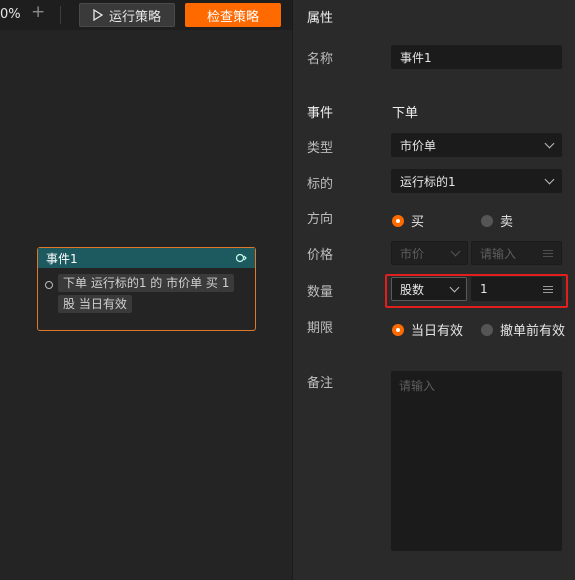 Image resolution: width=575 pixels, height=580 pixels. What do you see at coordinates (408, 220) in the screenshot?
I see `direction-buy-radio: 买` at bounding box center [408, 220].